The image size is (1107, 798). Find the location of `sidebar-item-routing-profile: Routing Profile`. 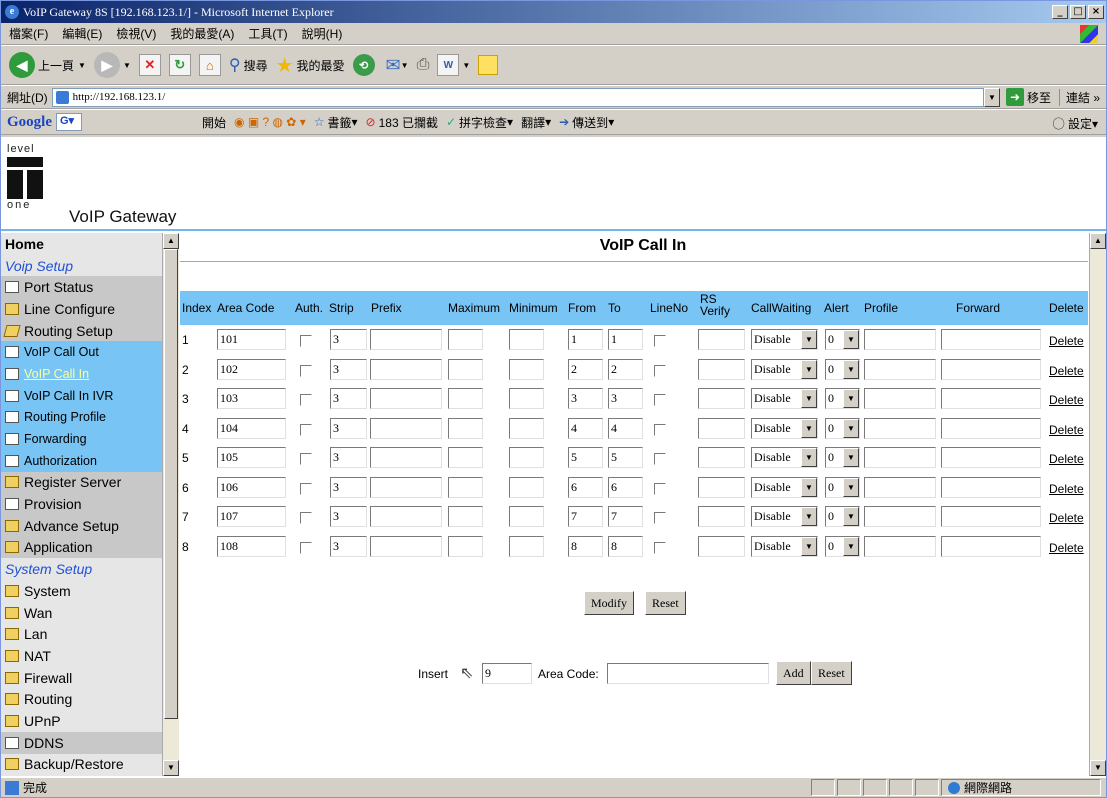

sidebar-item-routing-profile: Routing Profile is located at coordinates (81, 417).